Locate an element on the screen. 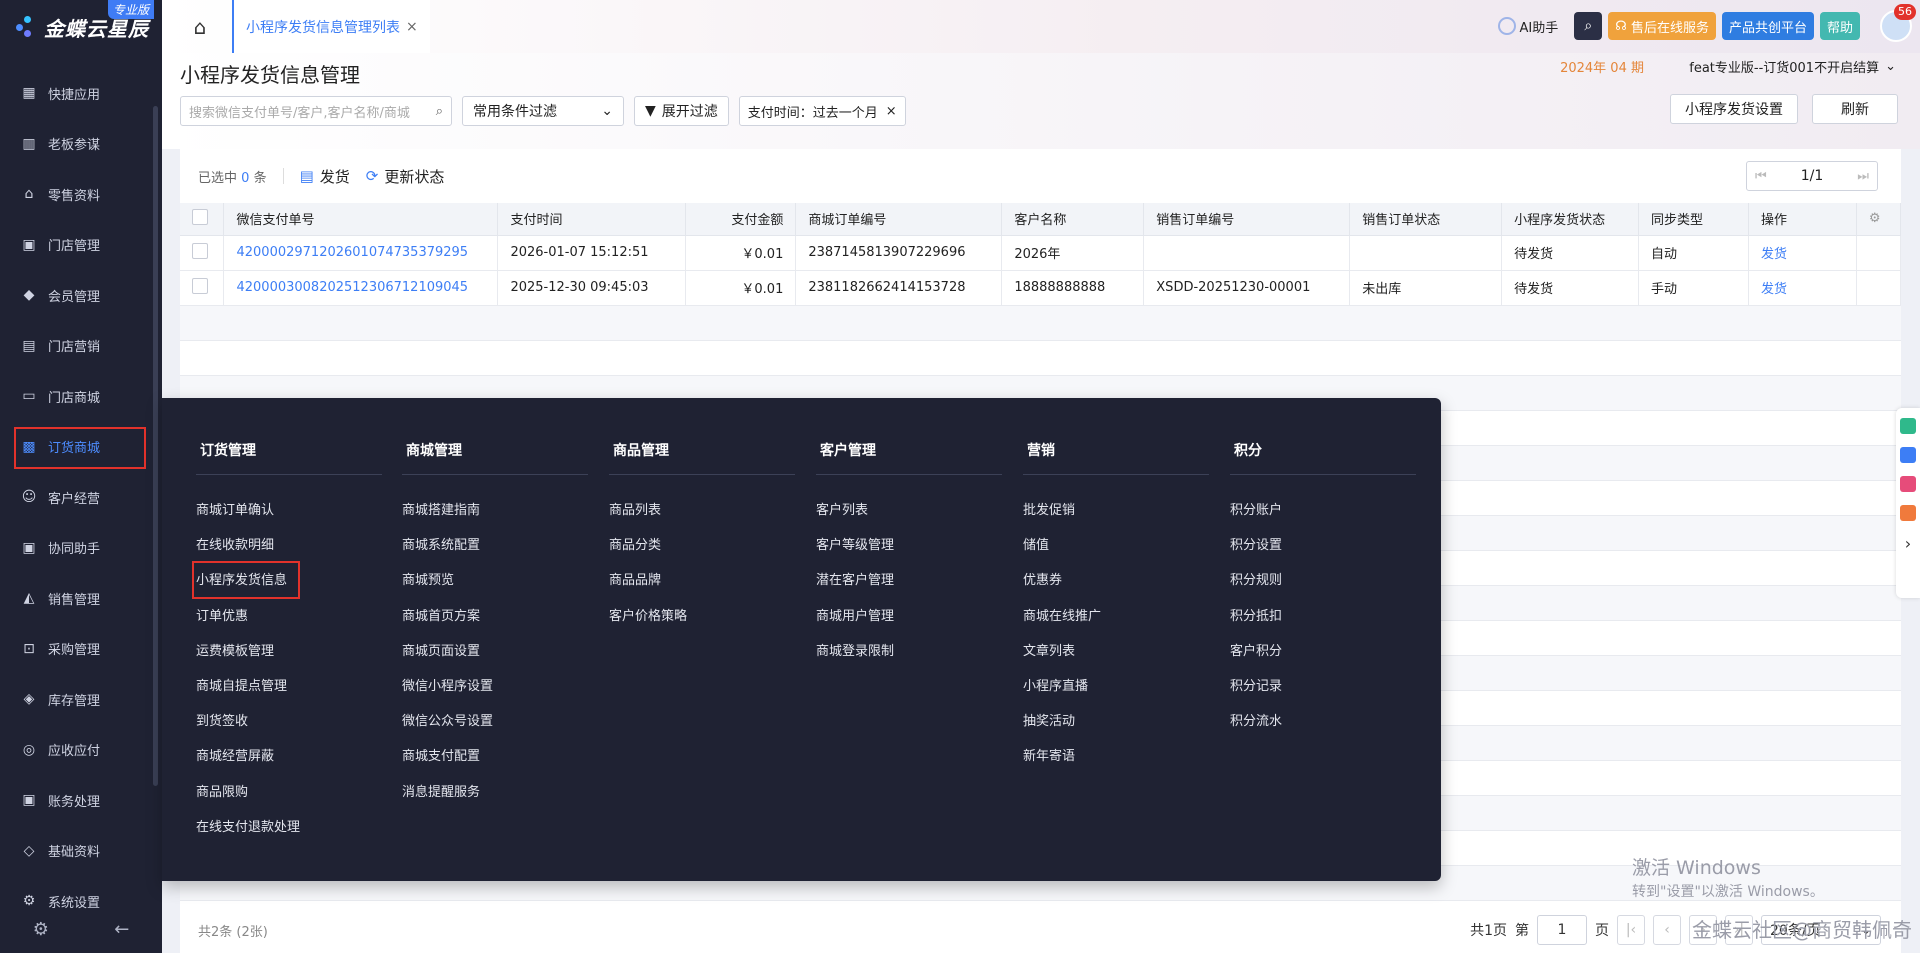 The image size is (1920, 953). feedback-float-icon is located at coordinates (1908, 484).